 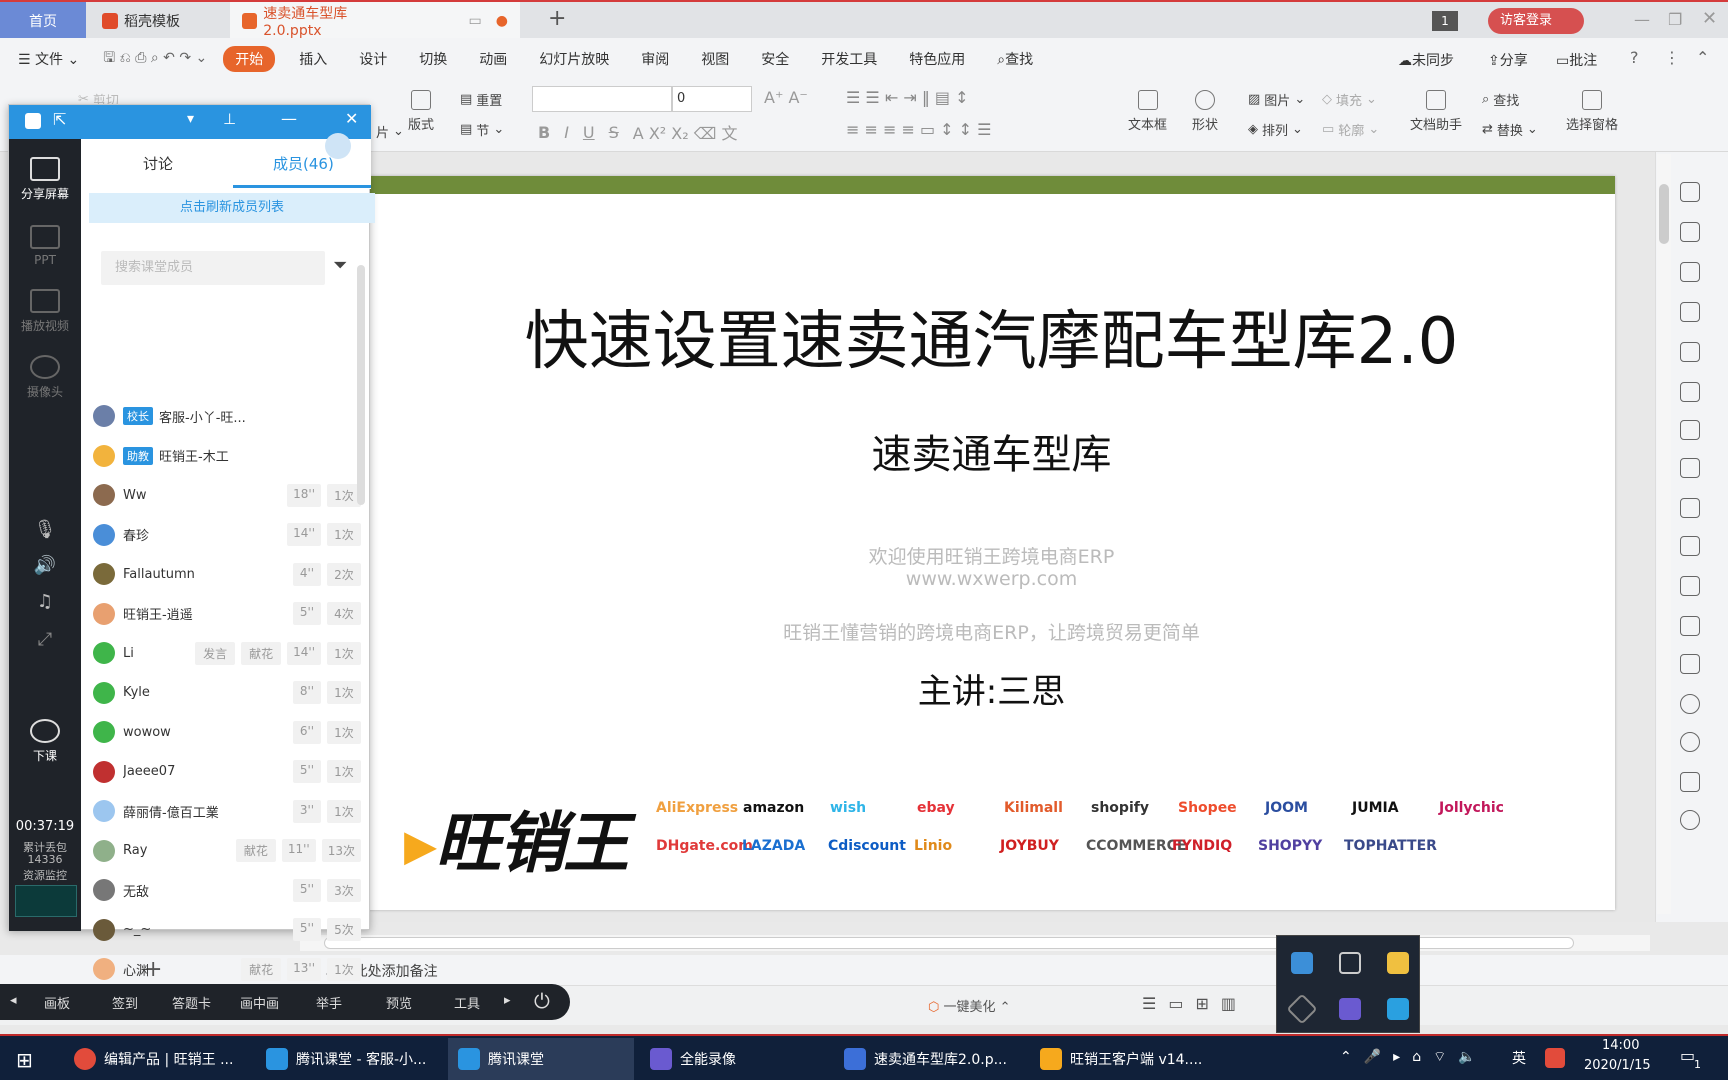 What do you see at coordinates (467, 1002) in the screenshot?
I see `toolbar-tools: 工具` at bounding box center [467, 1002].